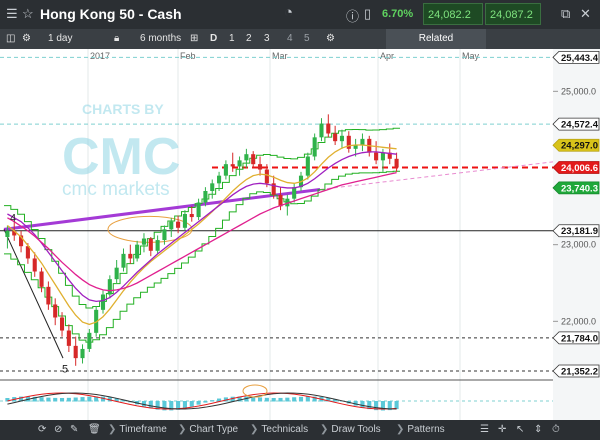 This screenshot has height=440, width=600. I want to click on price-tag: 24,572.4, so click(576, 124).